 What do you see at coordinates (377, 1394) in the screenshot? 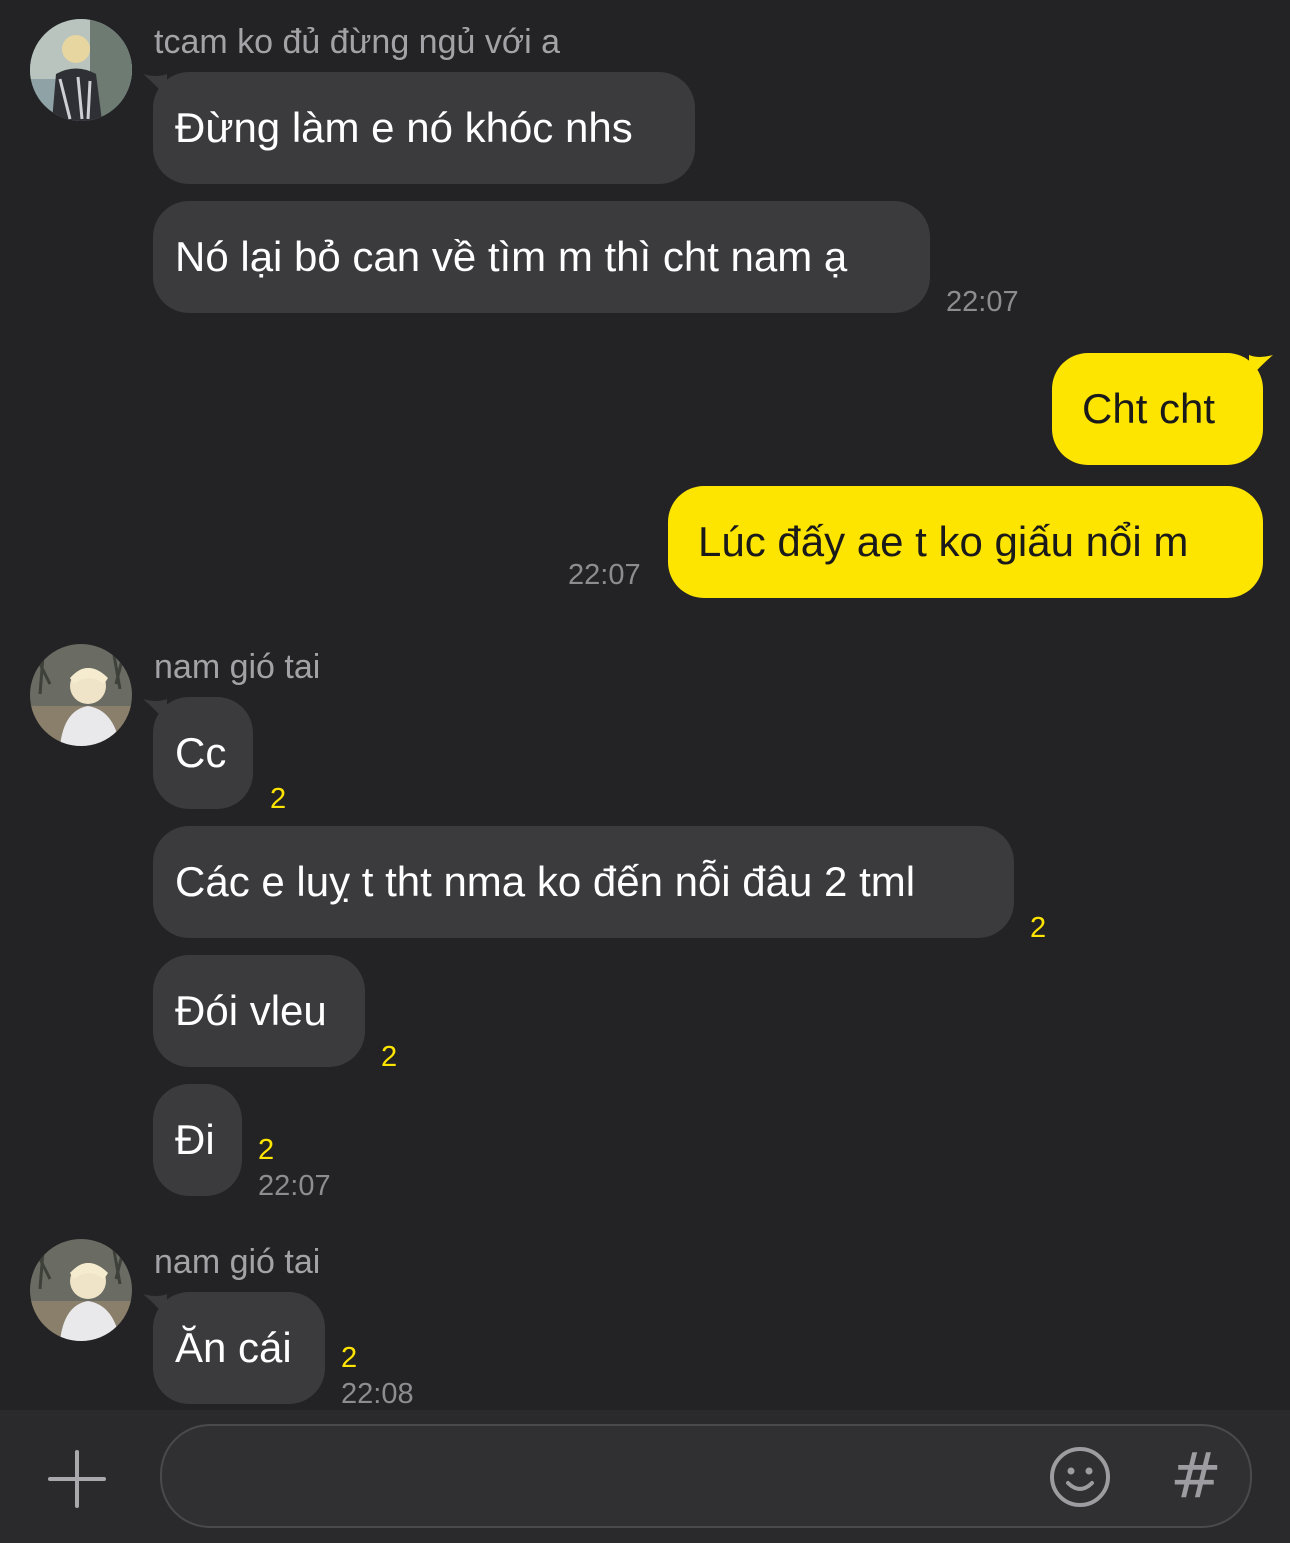
I see `message-timestamp: 22:08` at bounding box center [377, 1394].